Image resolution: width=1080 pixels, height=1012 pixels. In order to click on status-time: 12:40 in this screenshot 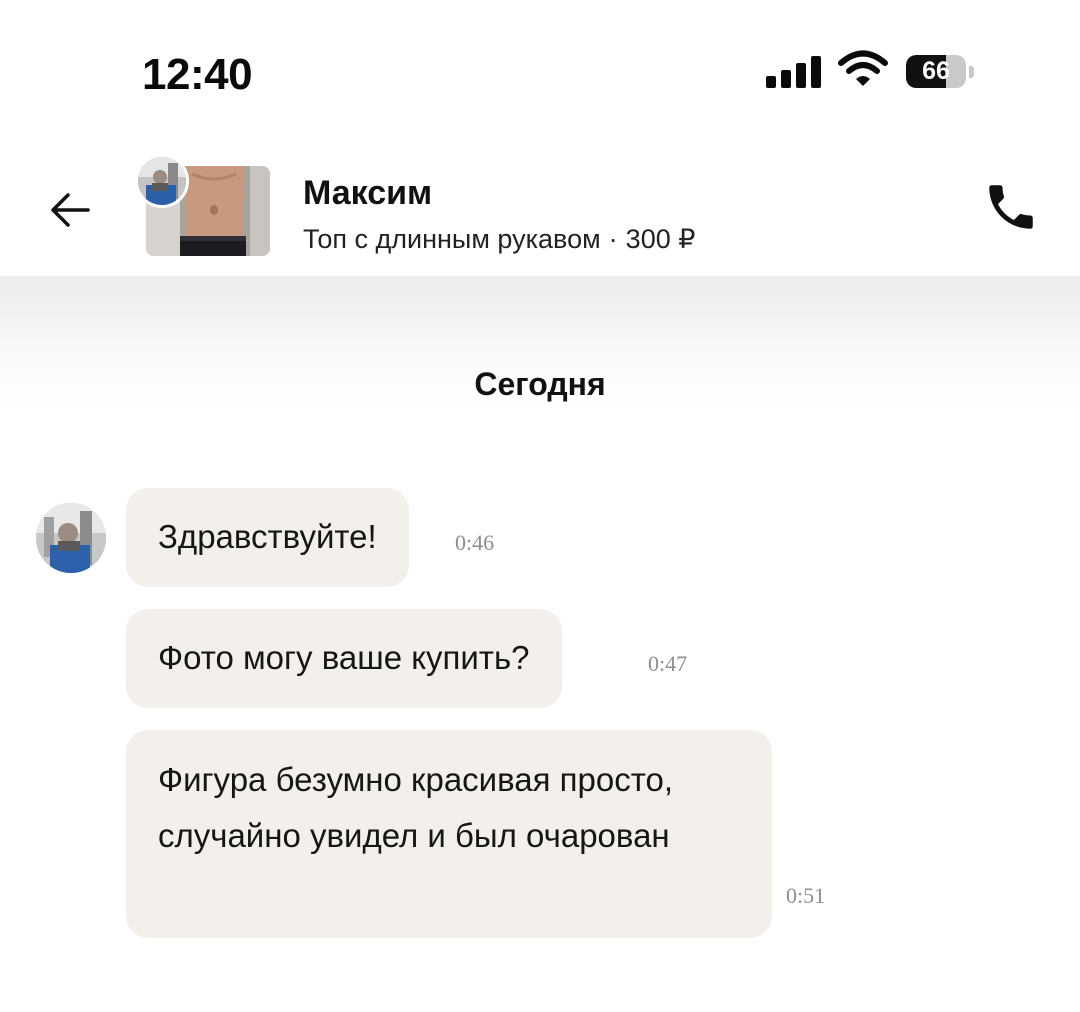, I will do `click(197, 74)`.